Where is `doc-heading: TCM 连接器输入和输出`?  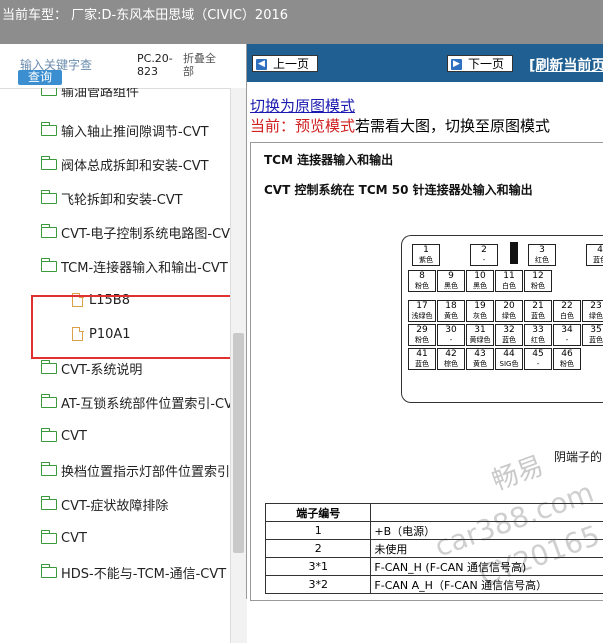
doc-heading: TCM 连接器输入和输出 is located at coordinates (328, 159).